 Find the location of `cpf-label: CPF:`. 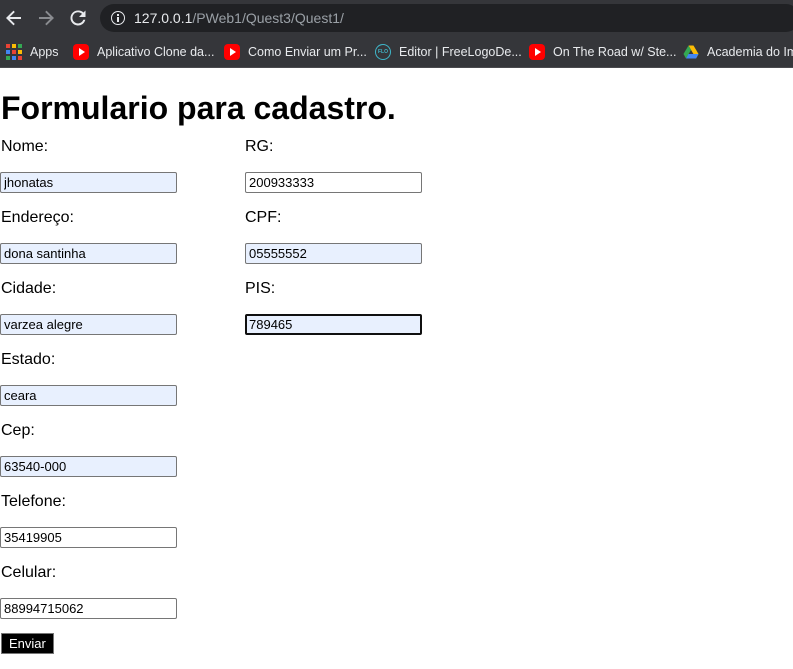

cpf-label: CPF: is located at coordinates (263, 217).